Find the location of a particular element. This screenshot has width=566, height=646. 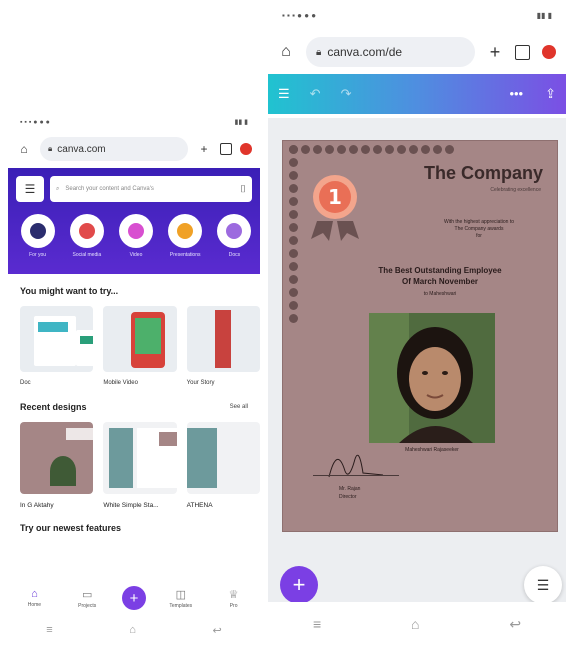

try-card-your-story: Your Story is located at coordinates (223, 346).